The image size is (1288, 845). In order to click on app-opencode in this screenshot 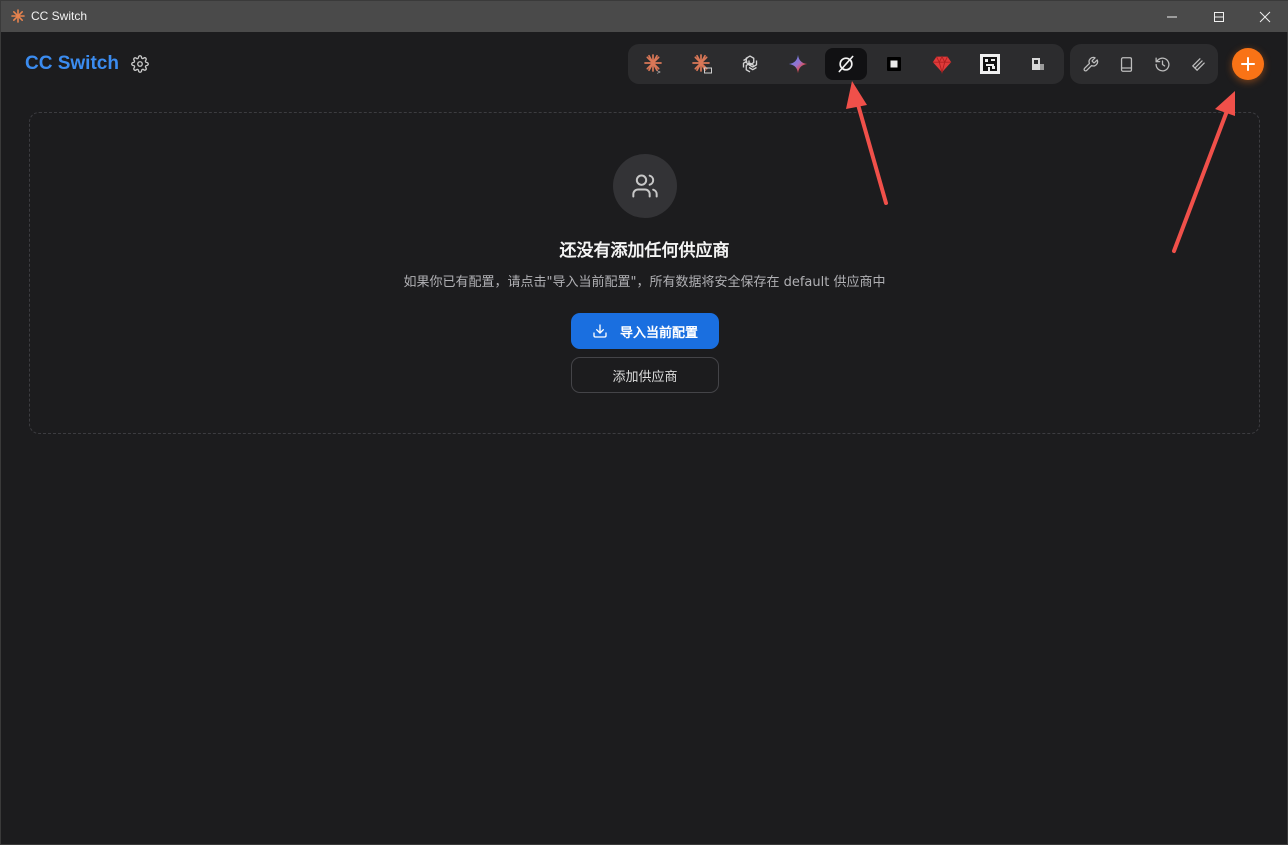, I will do `click(846, 64)`.